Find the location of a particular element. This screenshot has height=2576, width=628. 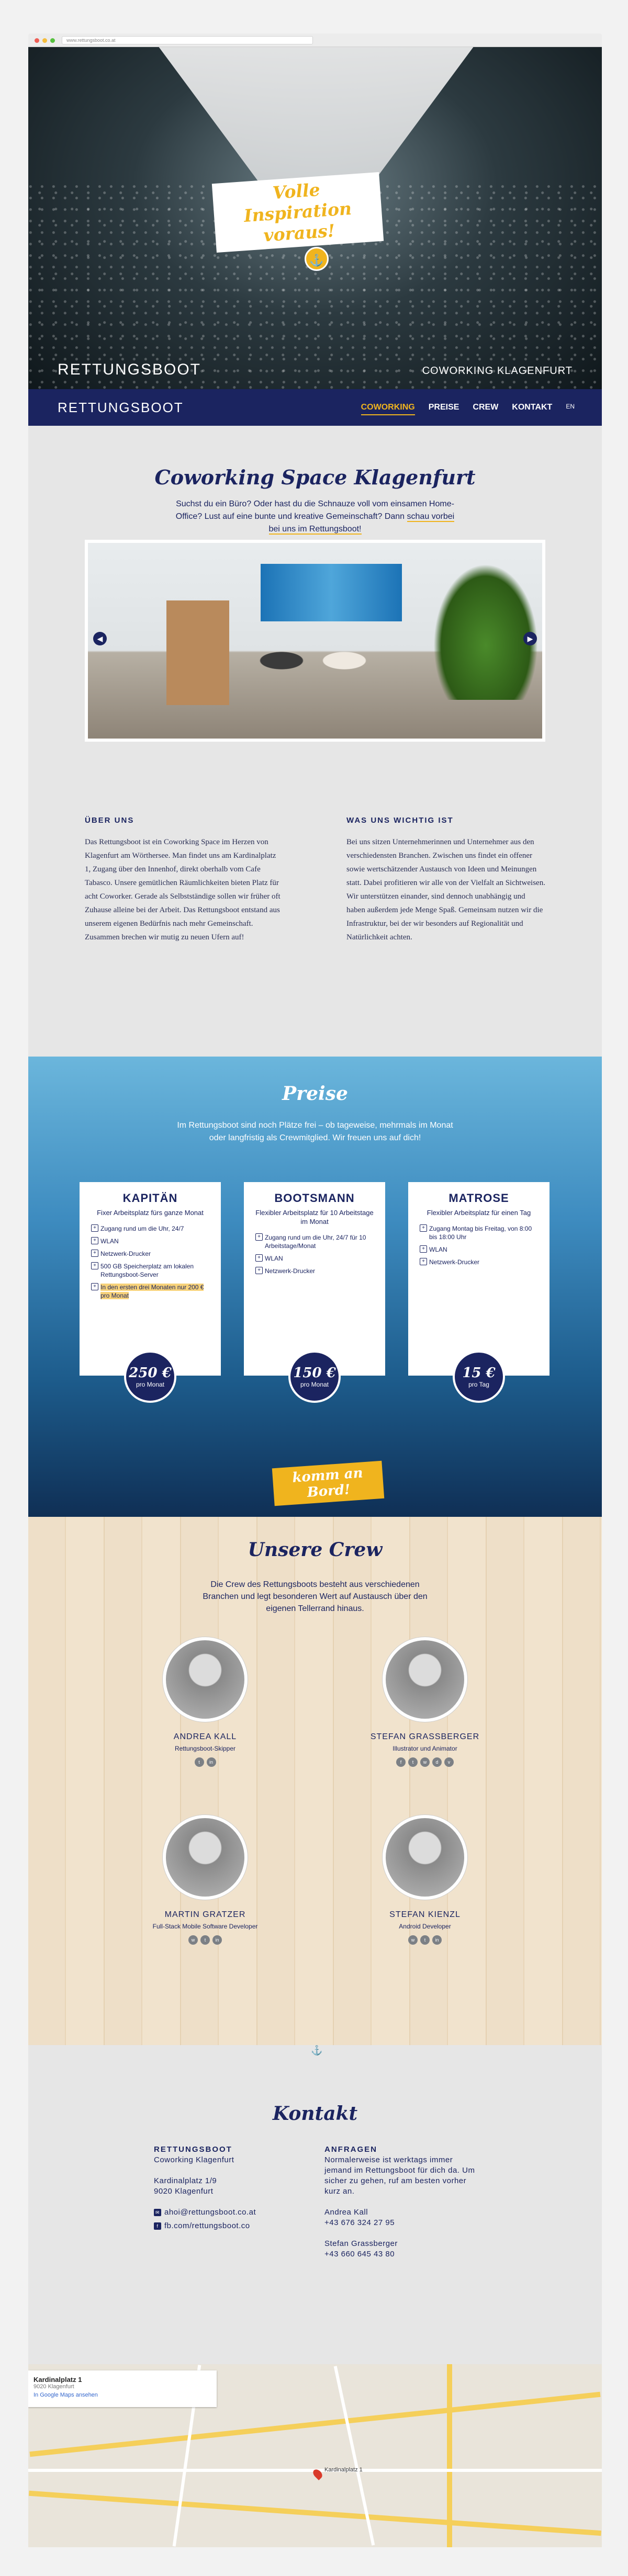

member-name: ANDREA KALL is located at coordinates (205, 1736).